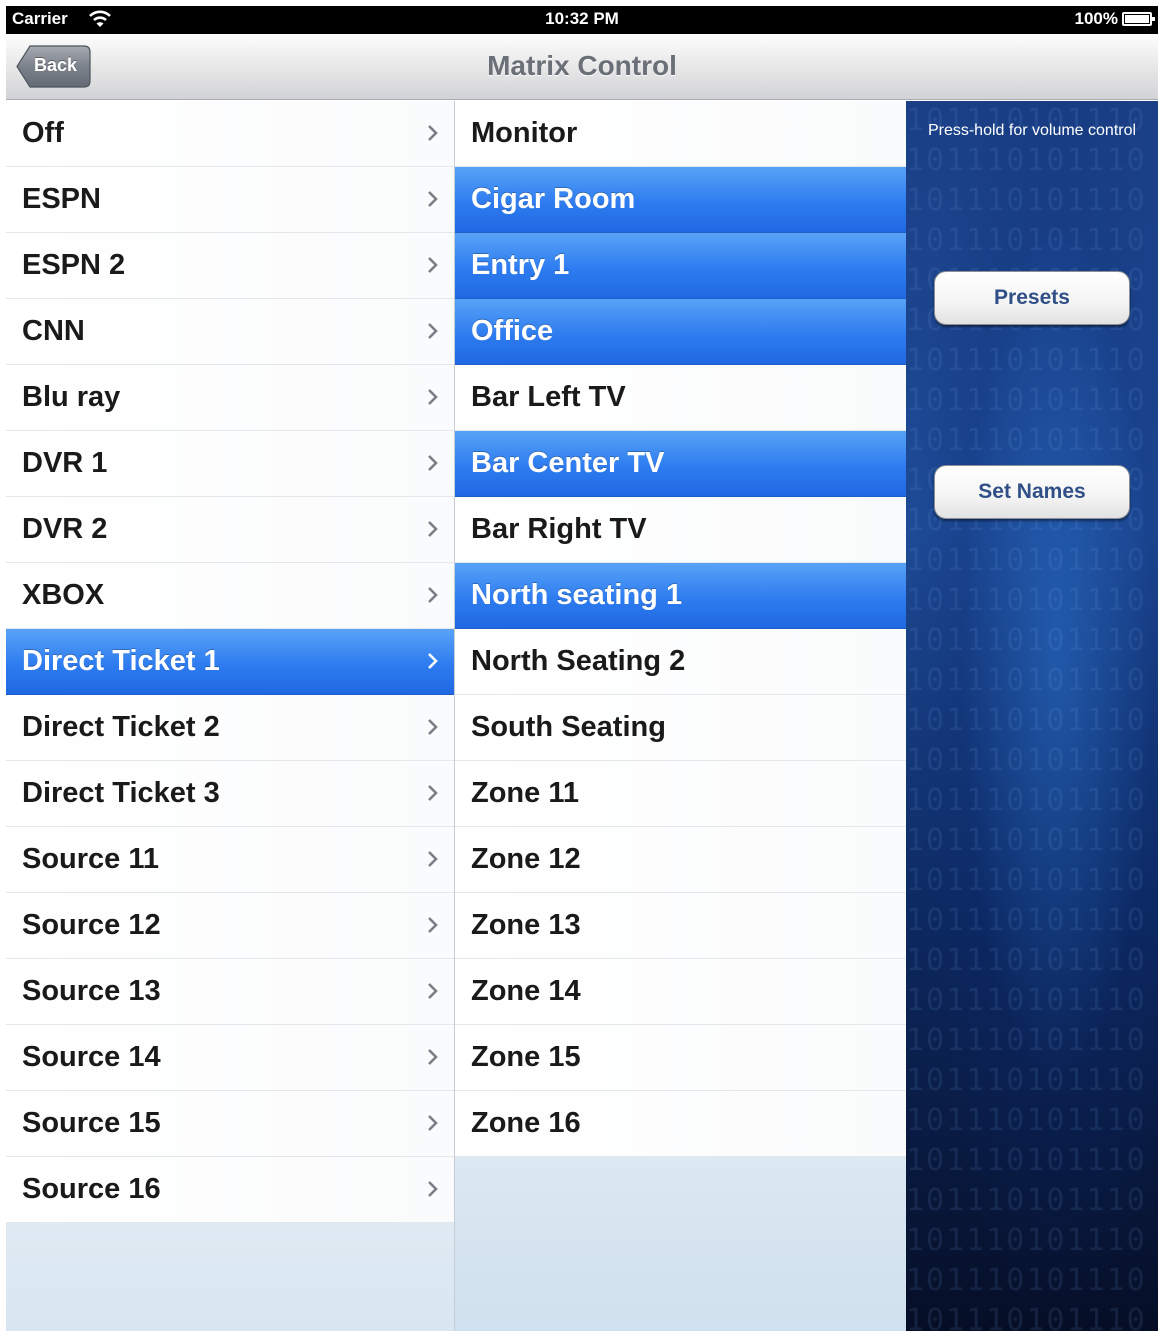  What do you see at coordinates (65, 463) in the screenshot?
I see `source-label: DVR 1` at bounding box center [65, 463].